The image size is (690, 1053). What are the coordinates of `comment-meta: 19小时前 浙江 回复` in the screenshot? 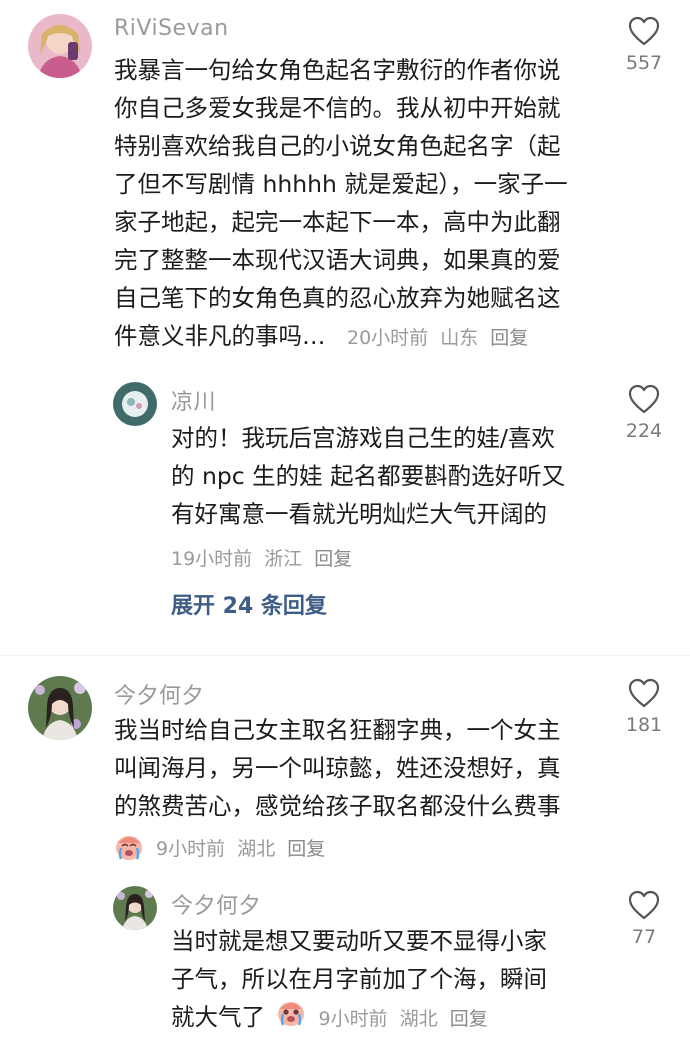 It's located at (264, 557).